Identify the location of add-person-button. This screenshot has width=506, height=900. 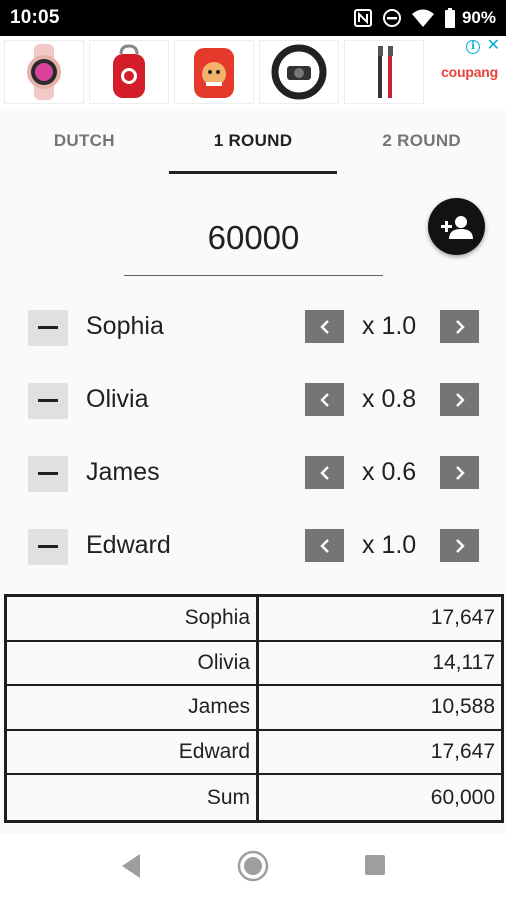
(456, 226).